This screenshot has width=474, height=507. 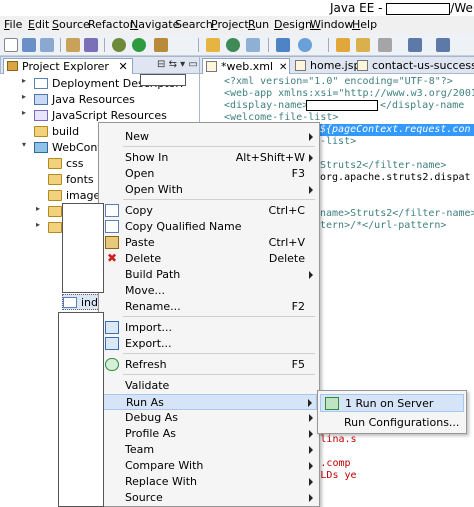 I want to click on menu-item-profile-as: Profile As, so click(x=209, y=434).